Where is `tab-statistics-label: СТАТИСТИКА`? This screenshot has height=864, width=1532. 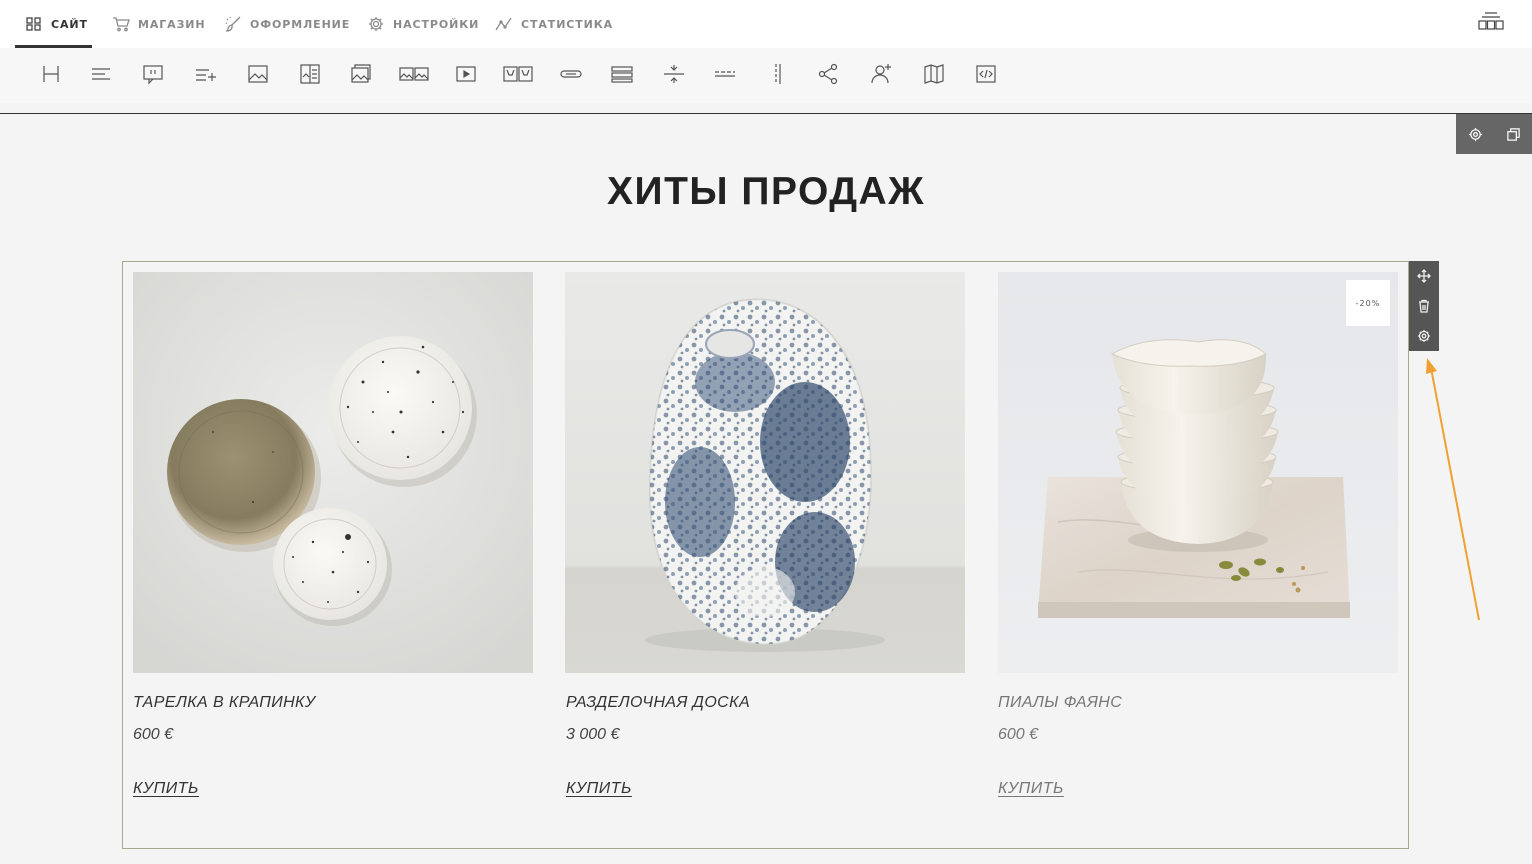
tab-statistics-label: СТАТИСТИКА is located at coordinates (567, 24).